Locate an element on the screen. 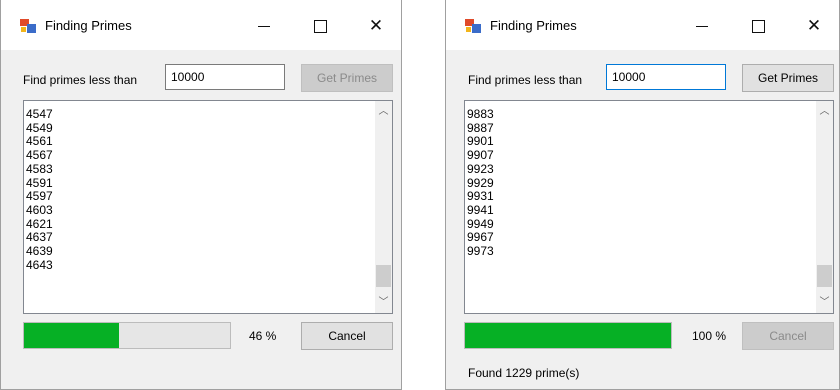  list-item: 4561 is located at coordinates (39, 142).